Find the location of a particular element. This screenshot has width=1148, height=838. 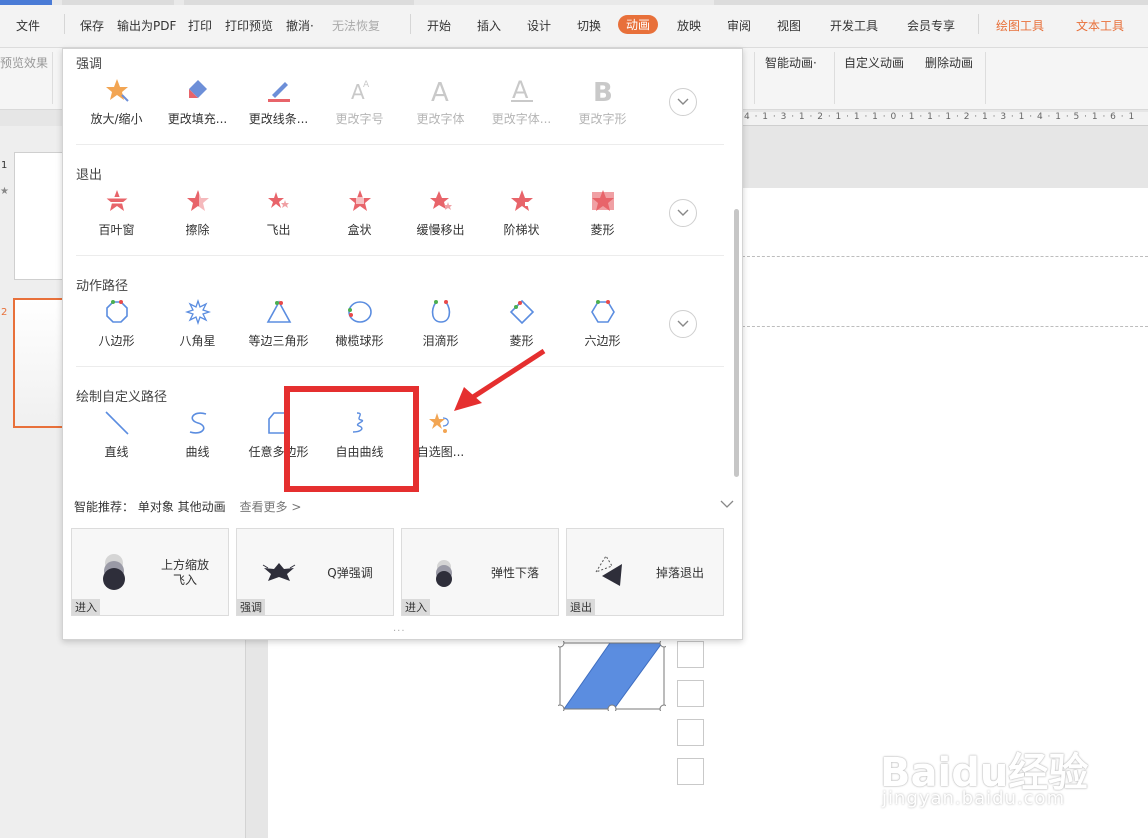

menu-transition: 切换 is located at coordinates (589, 25).